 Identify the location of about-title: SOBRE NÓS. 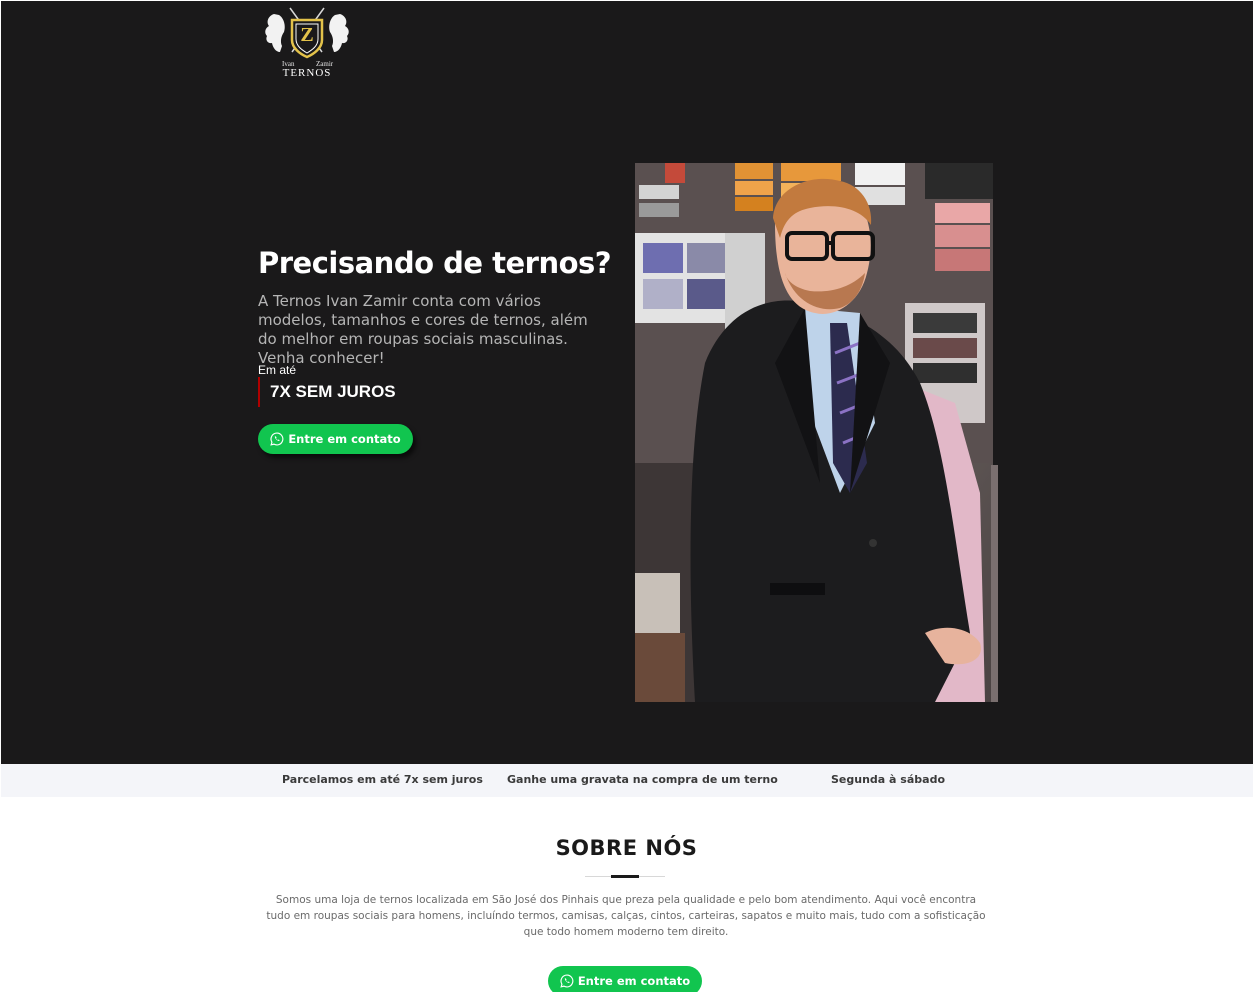
(626, 848).